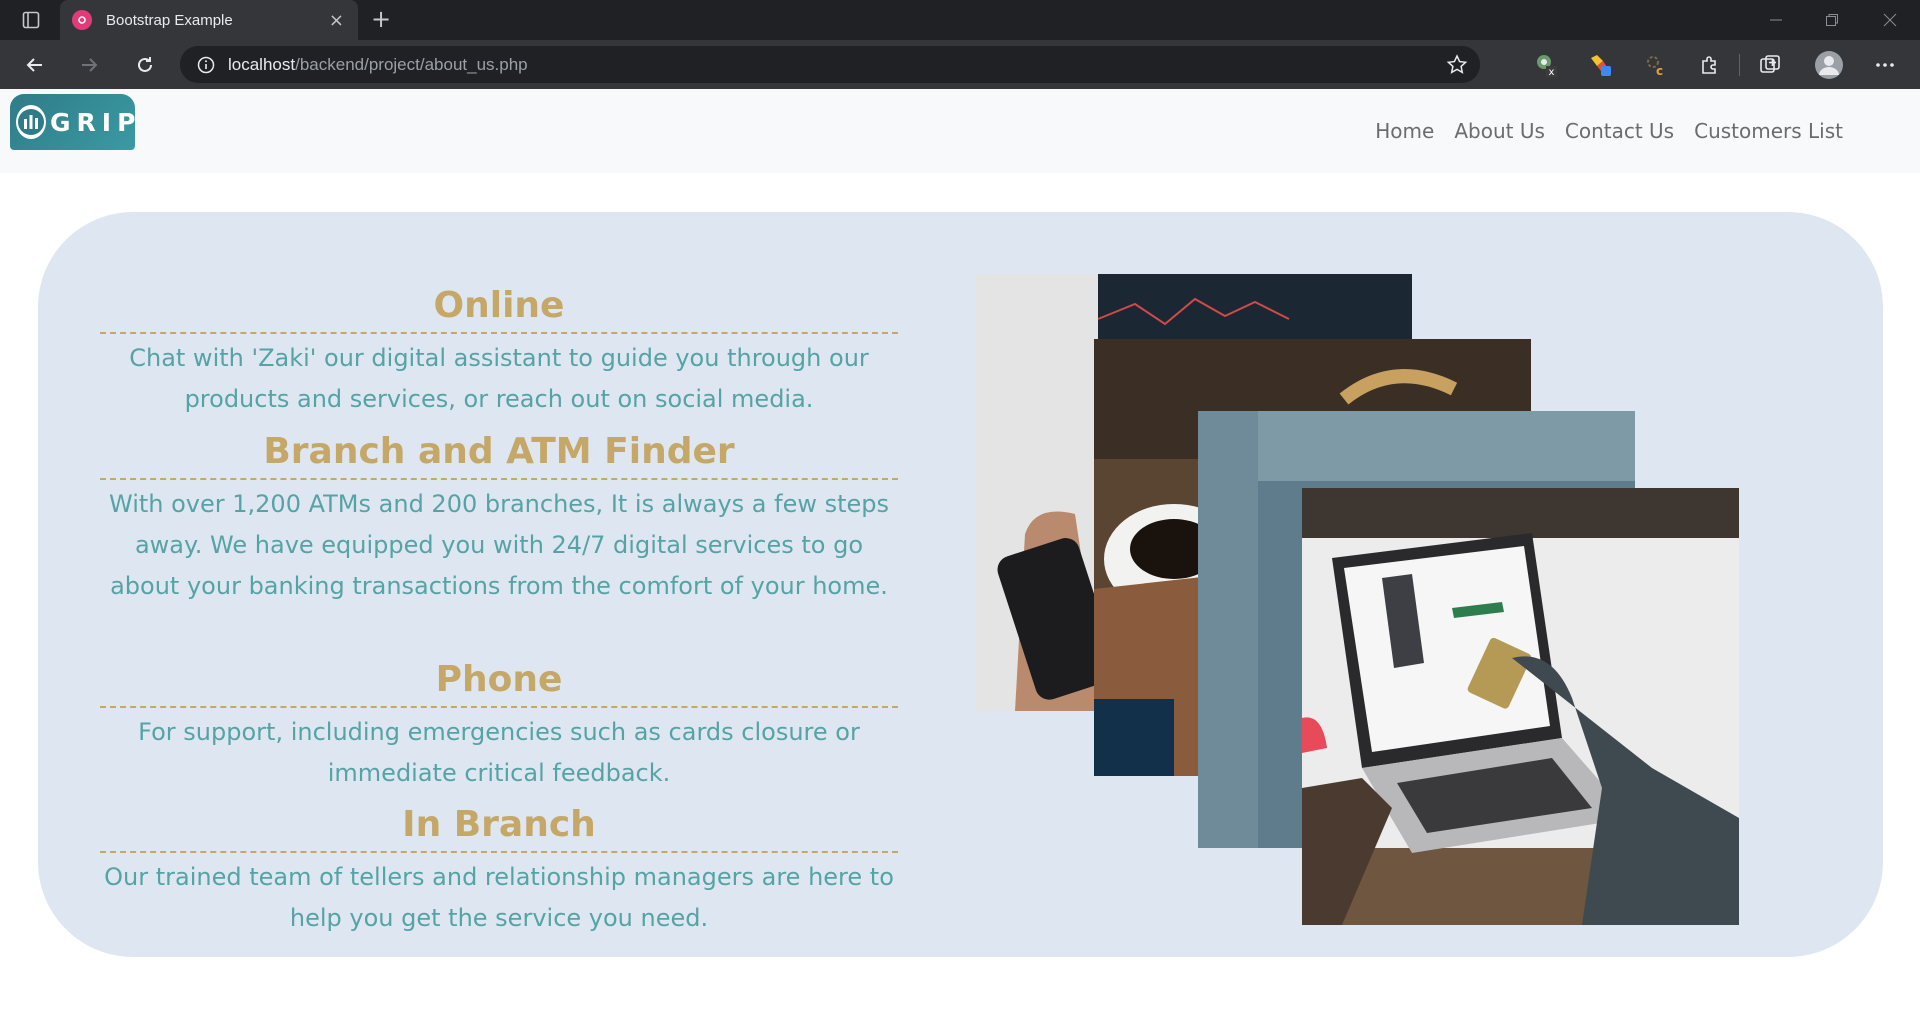 Image resolution: width=1920 pixels, height=1020 pixels. What do you see at coordinates (96, 122) in the screenshot?
I see `logo-text: GRIP` at bounding box center [96, 122].